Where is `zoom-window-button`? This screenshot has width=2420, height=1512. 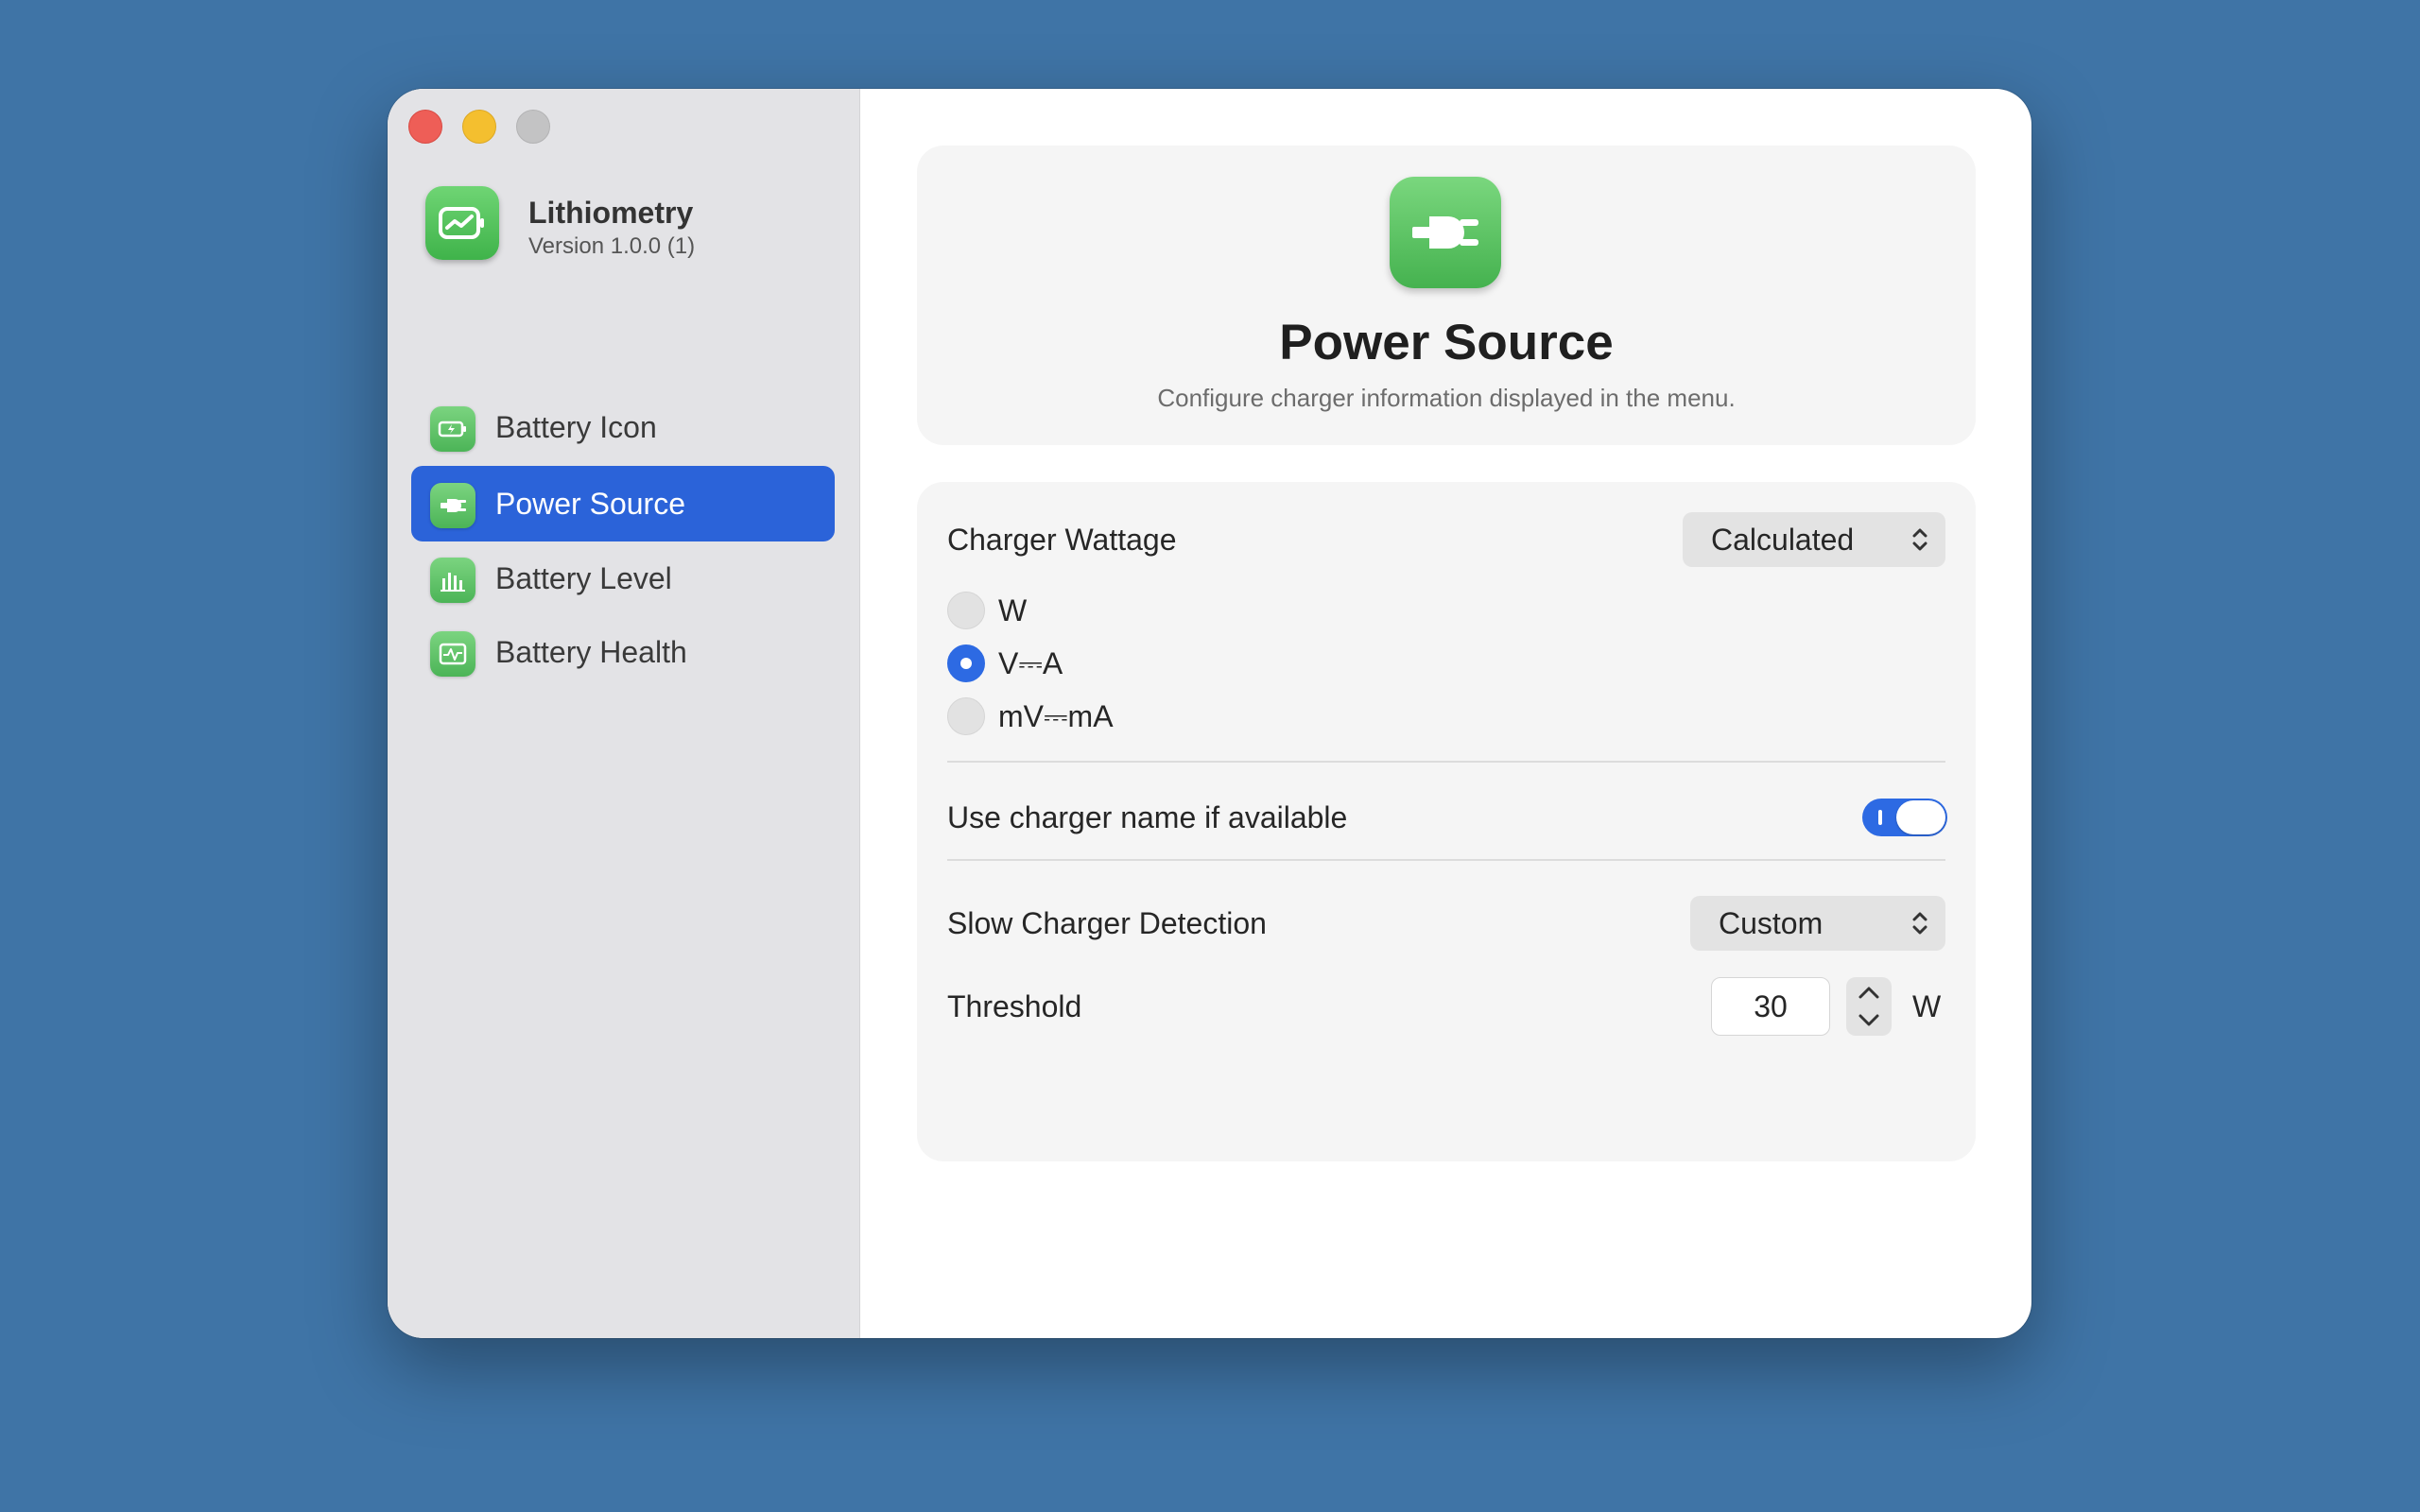
zoom-window-button is located at coordinates (533, 127).